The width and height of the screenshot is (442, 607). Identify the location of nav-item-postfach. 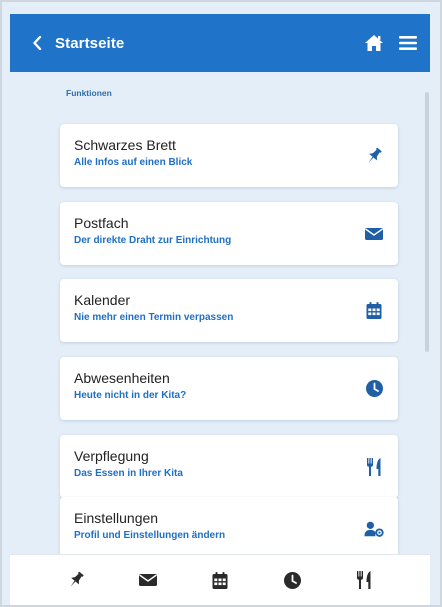
(148, 580).